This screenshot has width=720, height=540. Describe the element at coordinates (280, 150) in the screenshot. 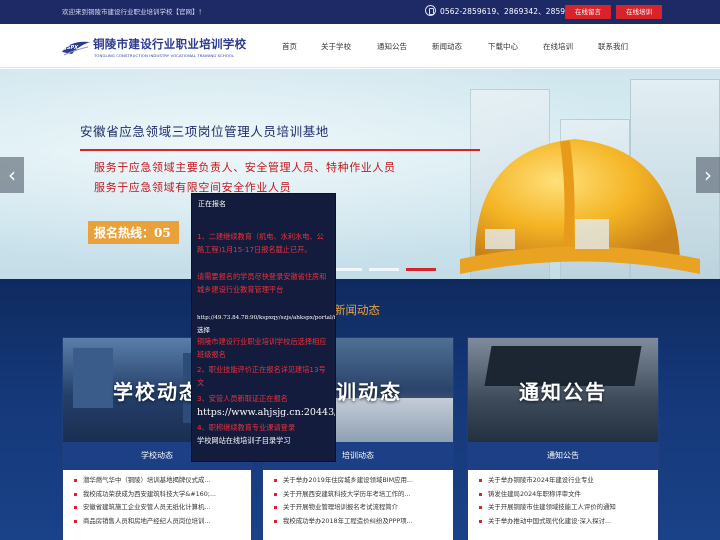

I see `banner-divider` at that location.